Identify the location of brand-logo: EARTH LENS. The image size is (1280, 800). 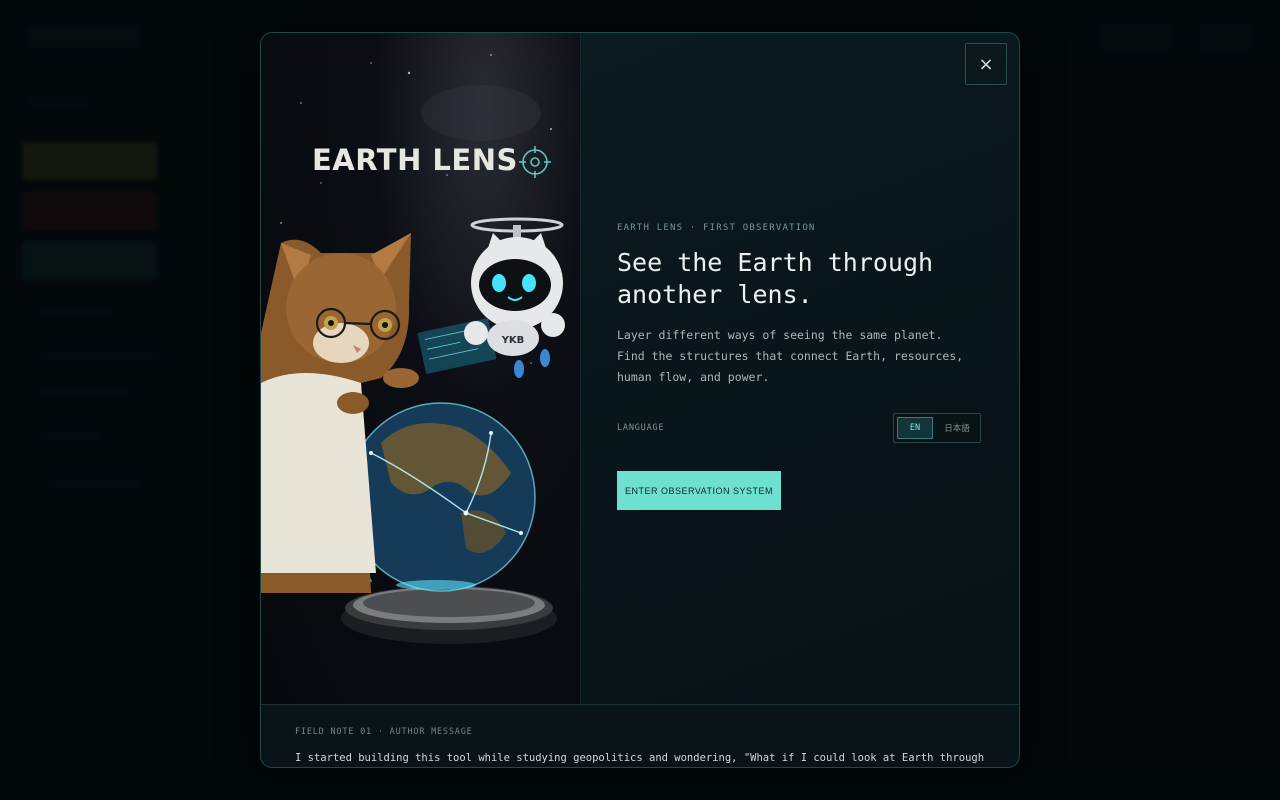
(415, 160).